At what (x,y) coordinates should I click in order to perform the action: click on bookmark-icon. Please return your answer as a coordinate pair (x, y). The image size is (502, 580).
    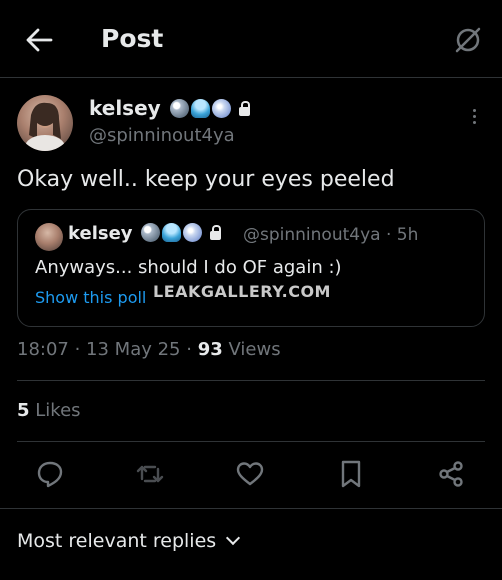
    Looking at the image, I should click on (351, 474).